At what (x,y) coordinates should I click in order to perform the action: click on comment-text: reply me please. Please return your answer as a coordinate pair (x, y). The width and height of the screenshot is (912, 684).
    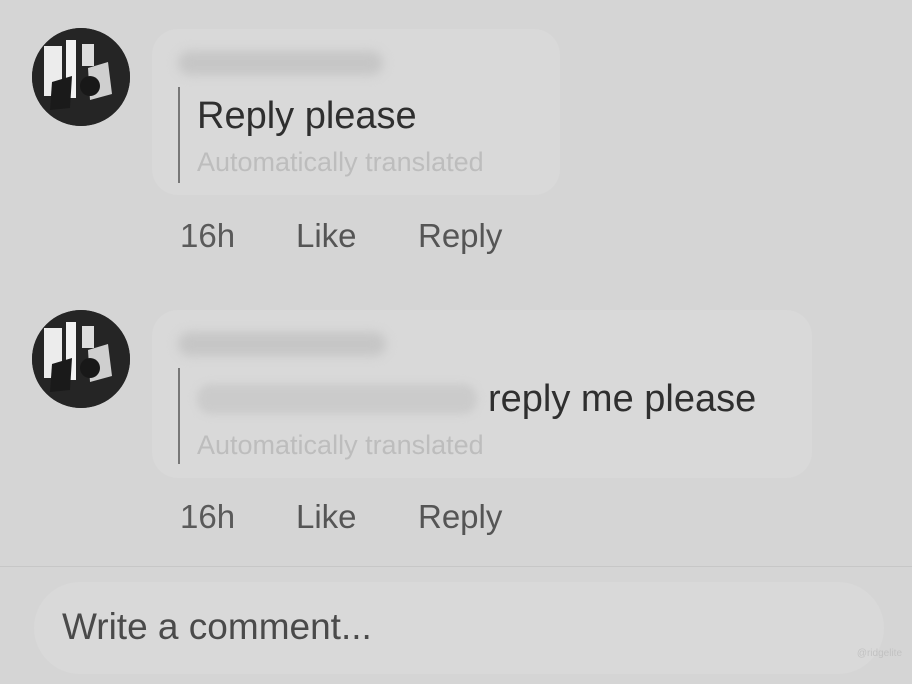
    Looking at the image, I should click on (622, 399).